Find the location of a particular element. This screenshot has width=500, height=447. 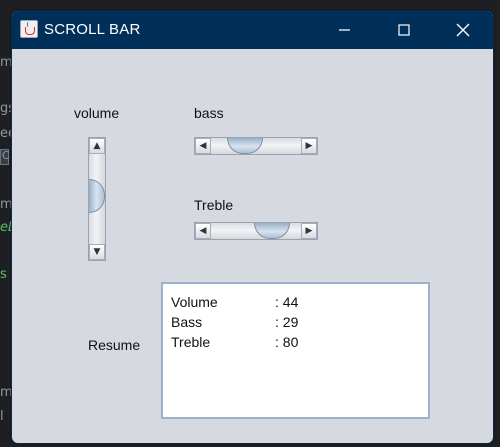

bass-label: bass is located at coordinates (209, 113).